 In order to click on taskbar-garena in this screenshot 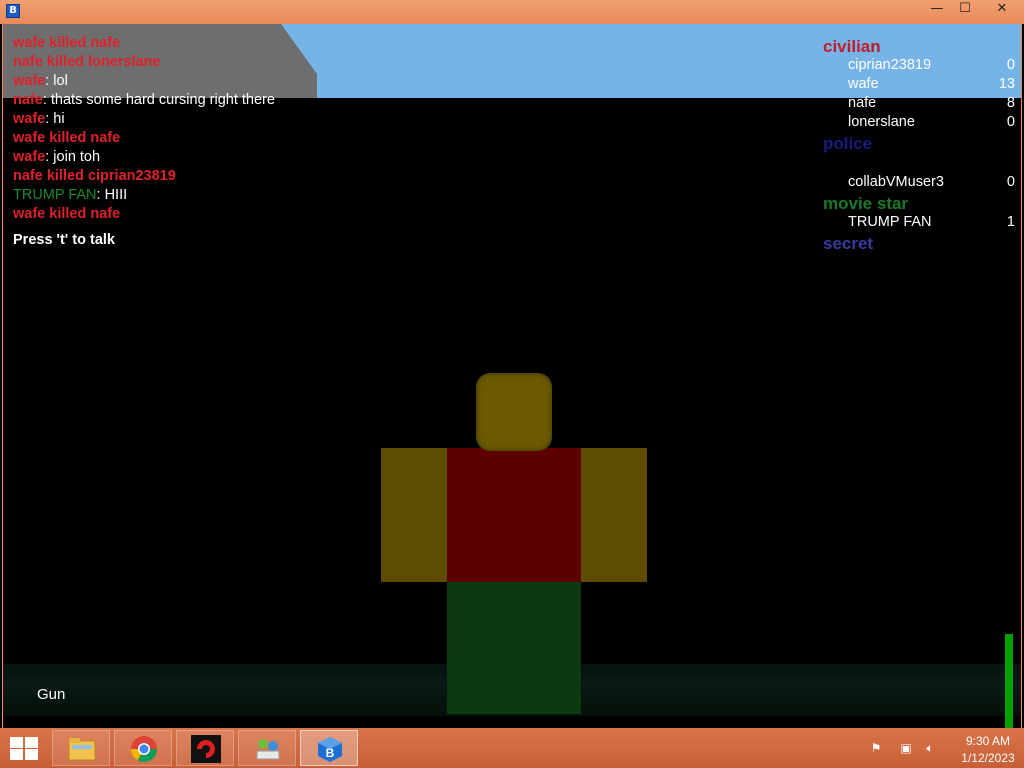, I will do `click(205, 748)`.